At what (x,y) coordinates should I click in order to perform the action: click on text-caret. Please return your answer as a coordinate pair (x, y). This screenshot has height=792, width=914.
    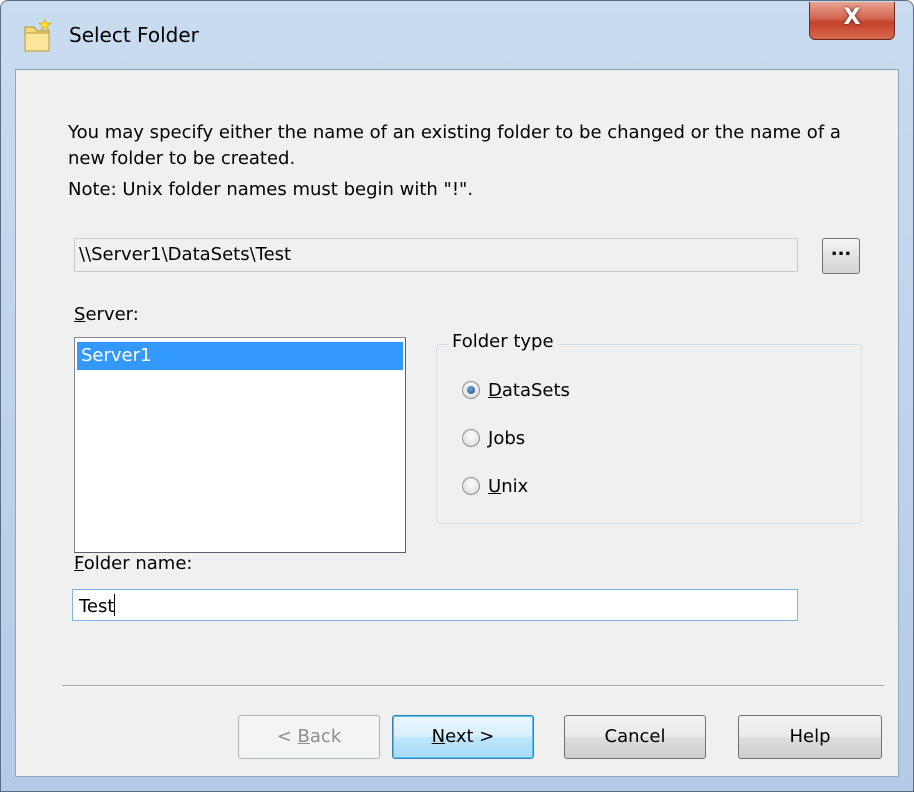
    Looking at the image, I should click on (115, 605).